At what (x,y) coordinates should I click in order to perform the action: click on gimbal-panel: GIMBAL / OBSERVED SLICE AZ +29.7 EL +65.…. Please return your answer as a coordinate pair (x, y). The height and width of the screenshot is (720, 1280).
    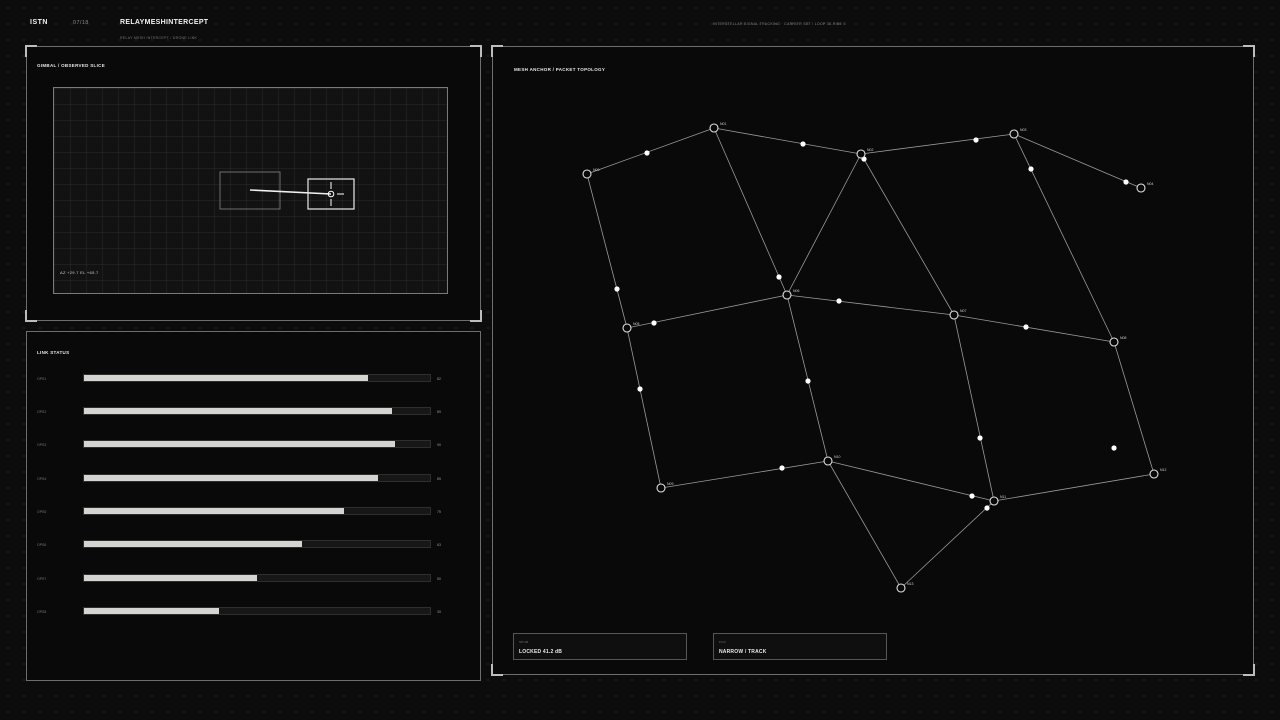
    Looking at the image, I should click on (253, 183).